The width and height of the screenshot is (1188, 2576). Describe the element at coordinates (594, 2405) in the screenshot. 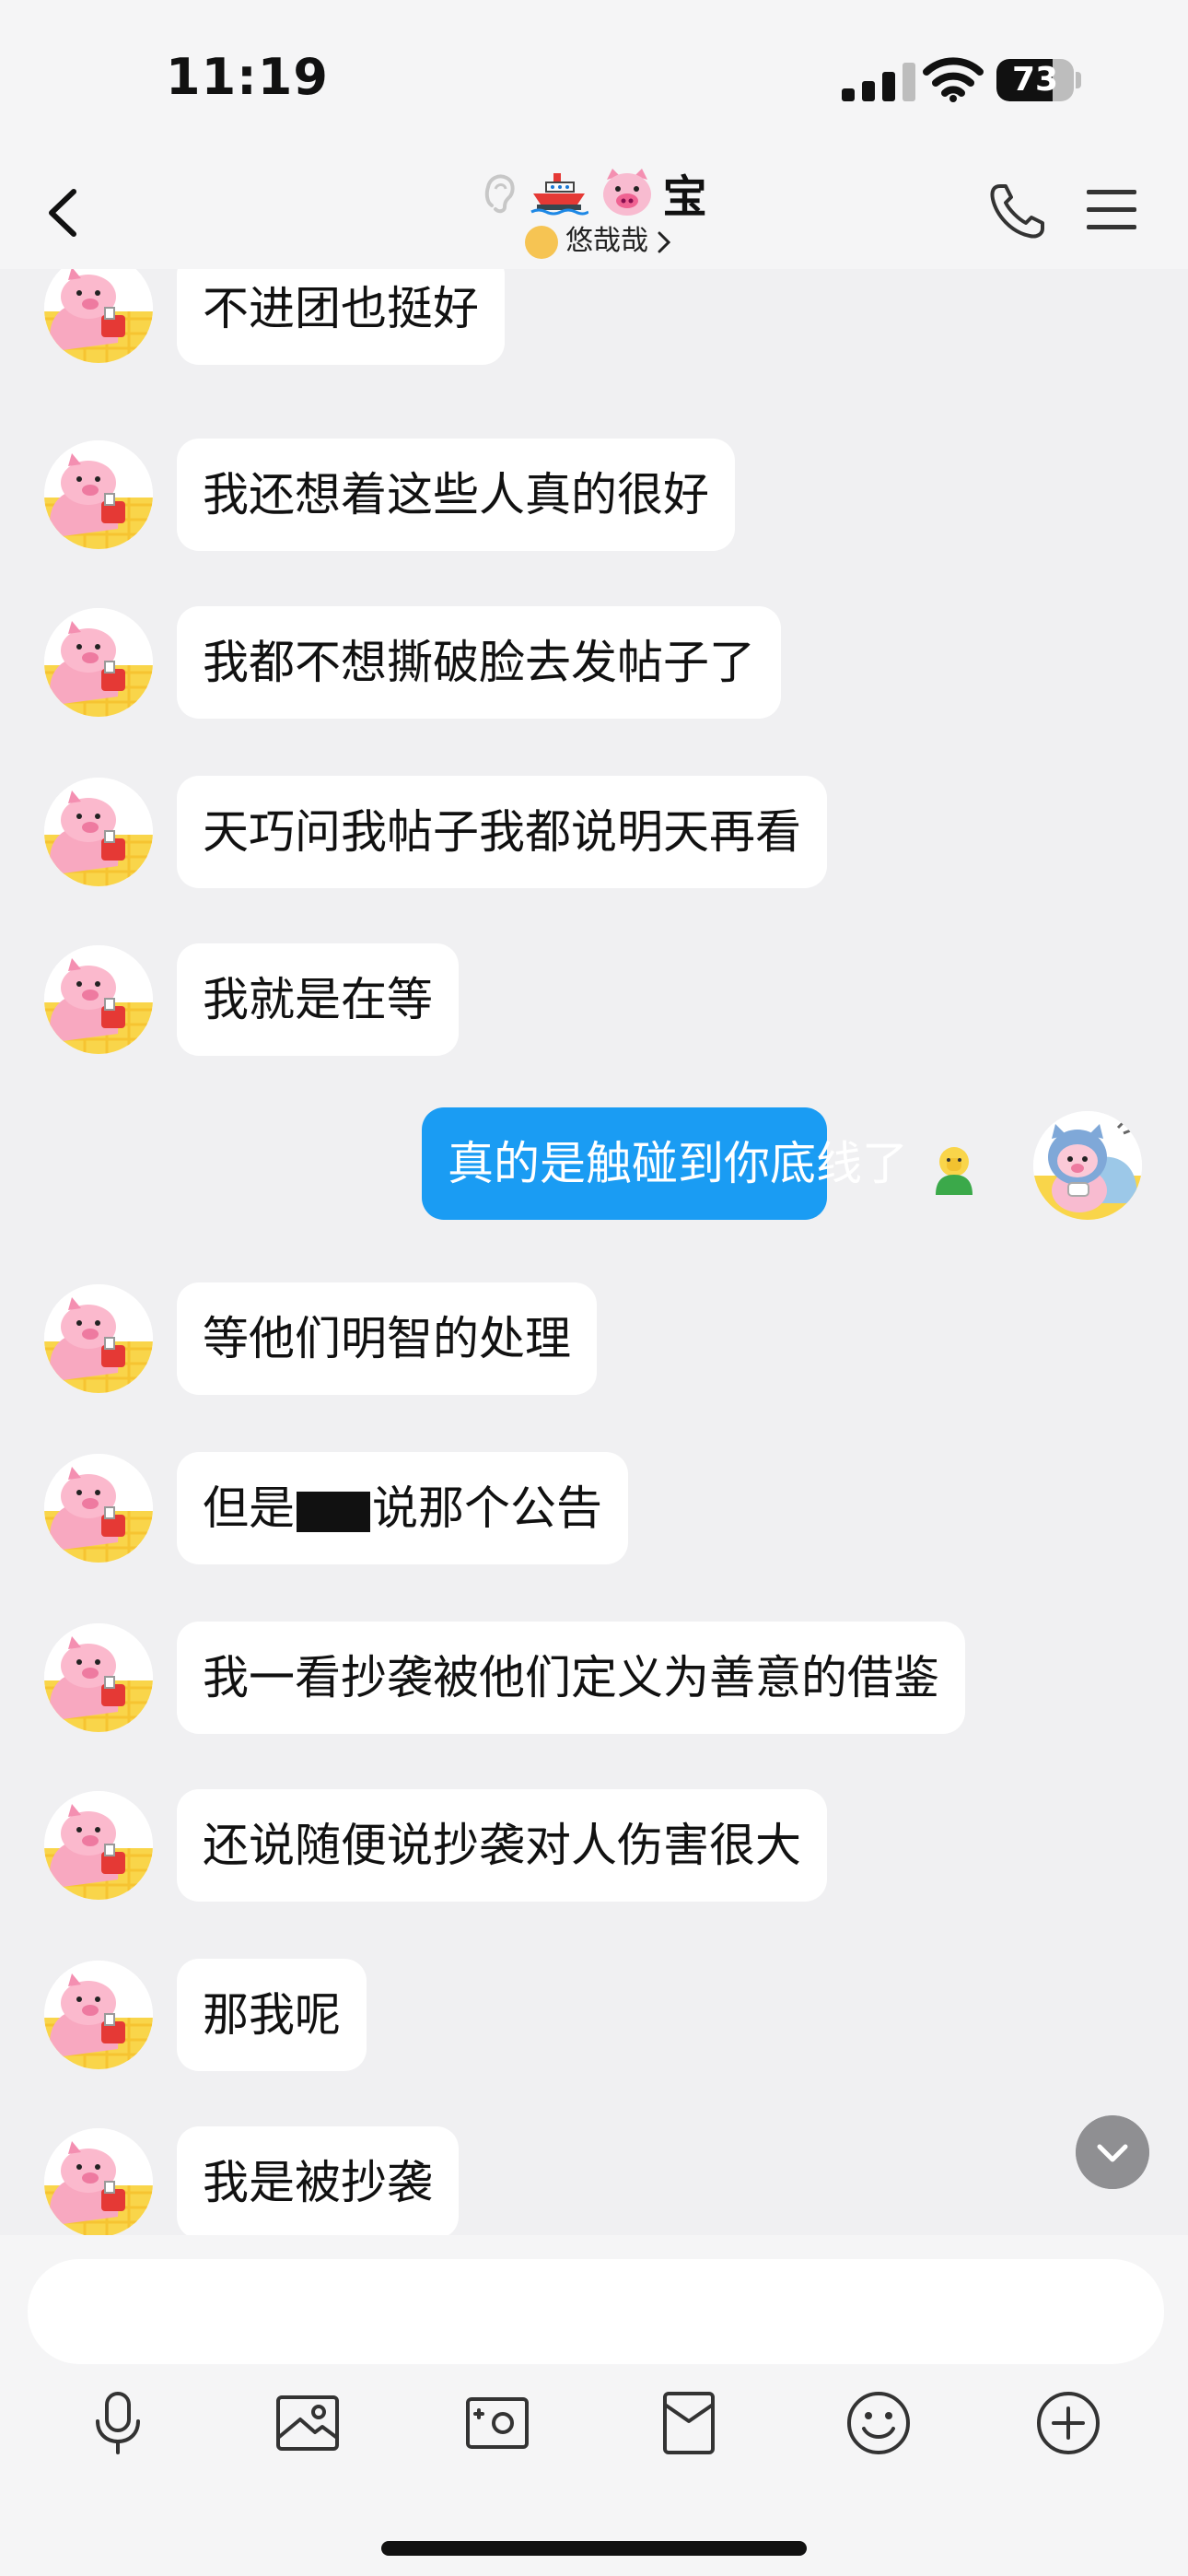

I see `input-bar` at that location.